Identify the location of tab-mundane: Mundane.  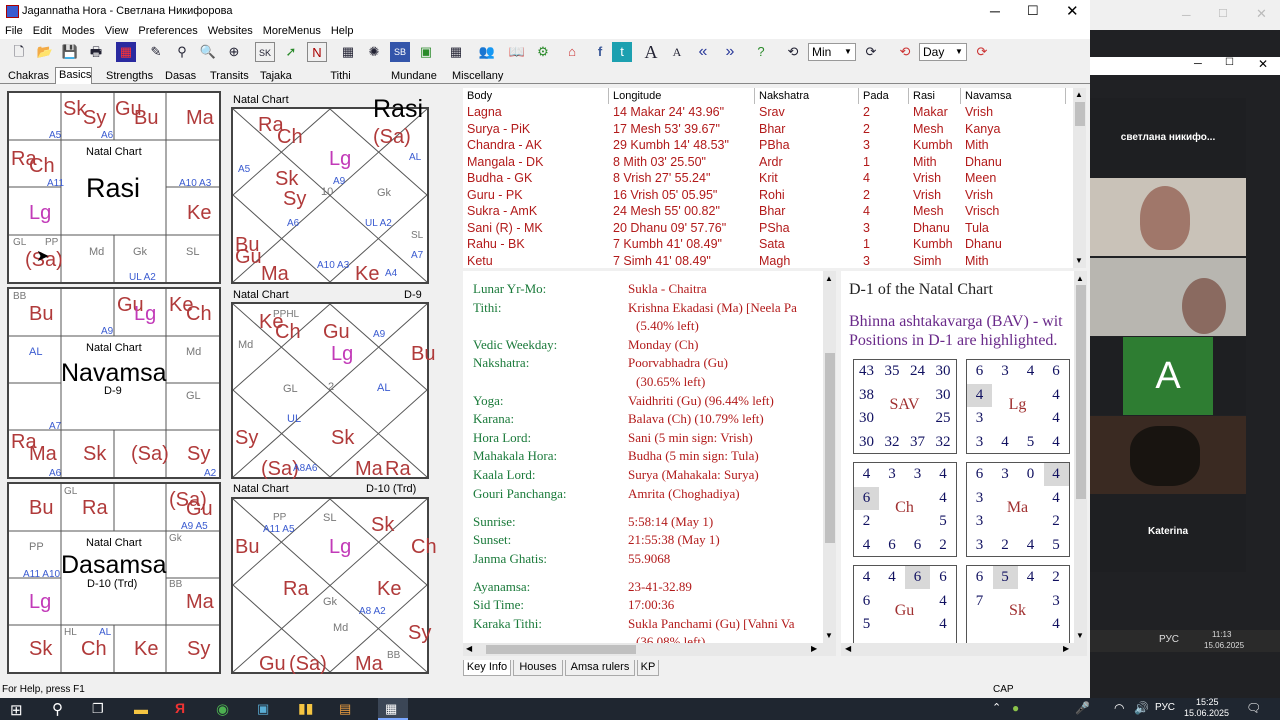
(413, 76).